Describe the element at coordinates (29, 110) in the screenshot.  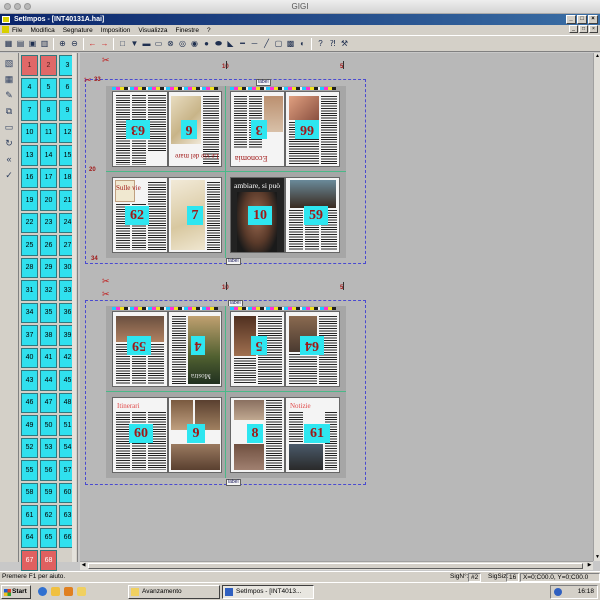
I see `signature-box: 7` at that location.